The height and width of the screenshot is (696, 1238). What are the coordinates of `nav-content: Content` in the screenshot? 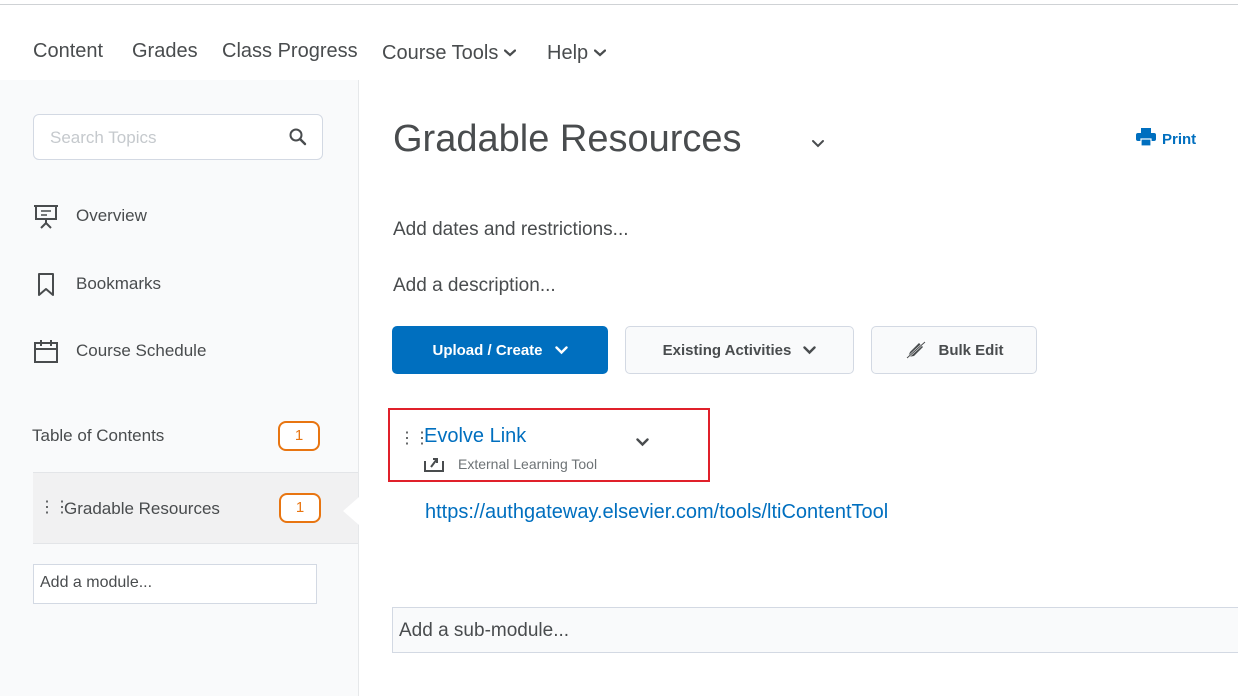 It's located at (68, 51).